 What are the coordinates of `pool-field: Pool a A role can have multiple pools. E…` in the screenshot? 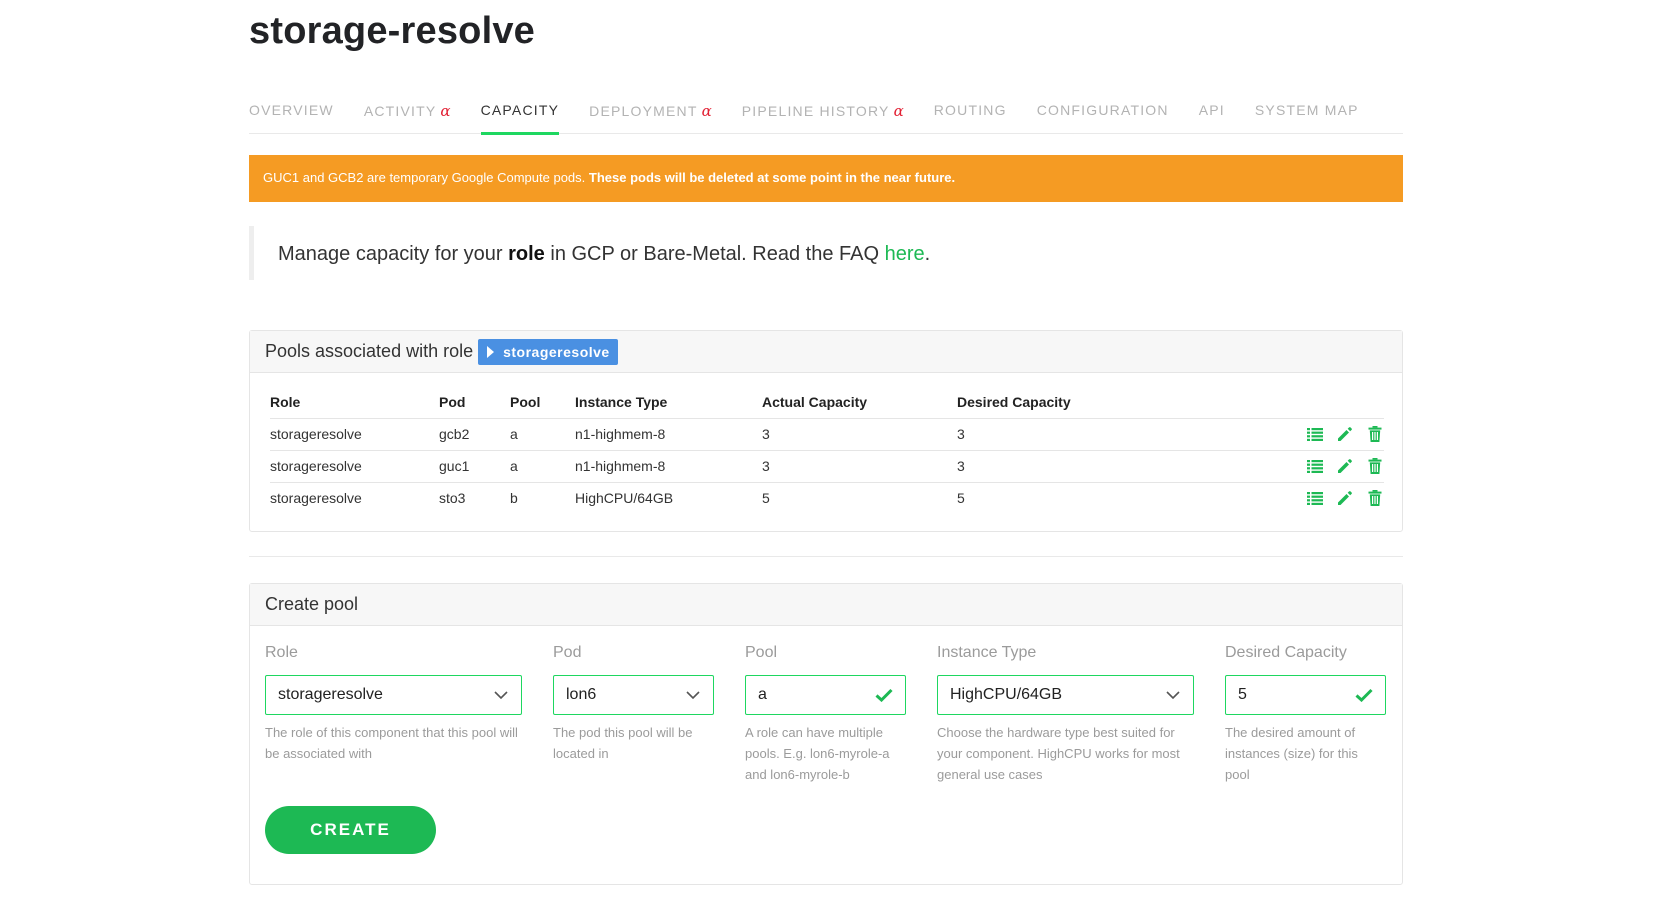 It's located at (825, 714).